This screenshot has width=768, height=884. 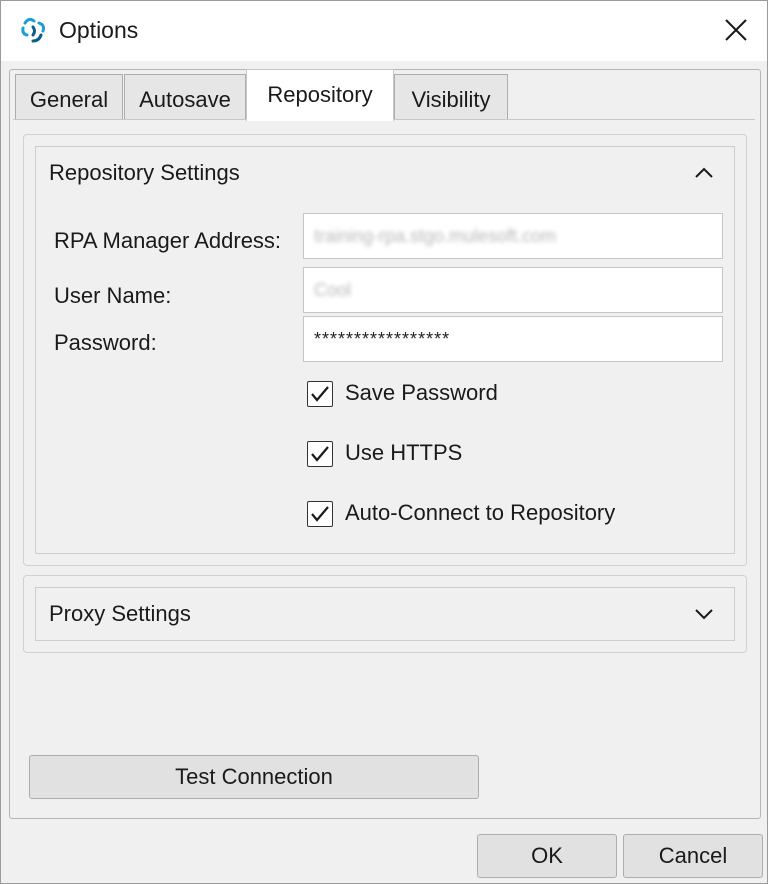 I want to click on tab-autosave-label: Autosave, so click(x=185, y=99).